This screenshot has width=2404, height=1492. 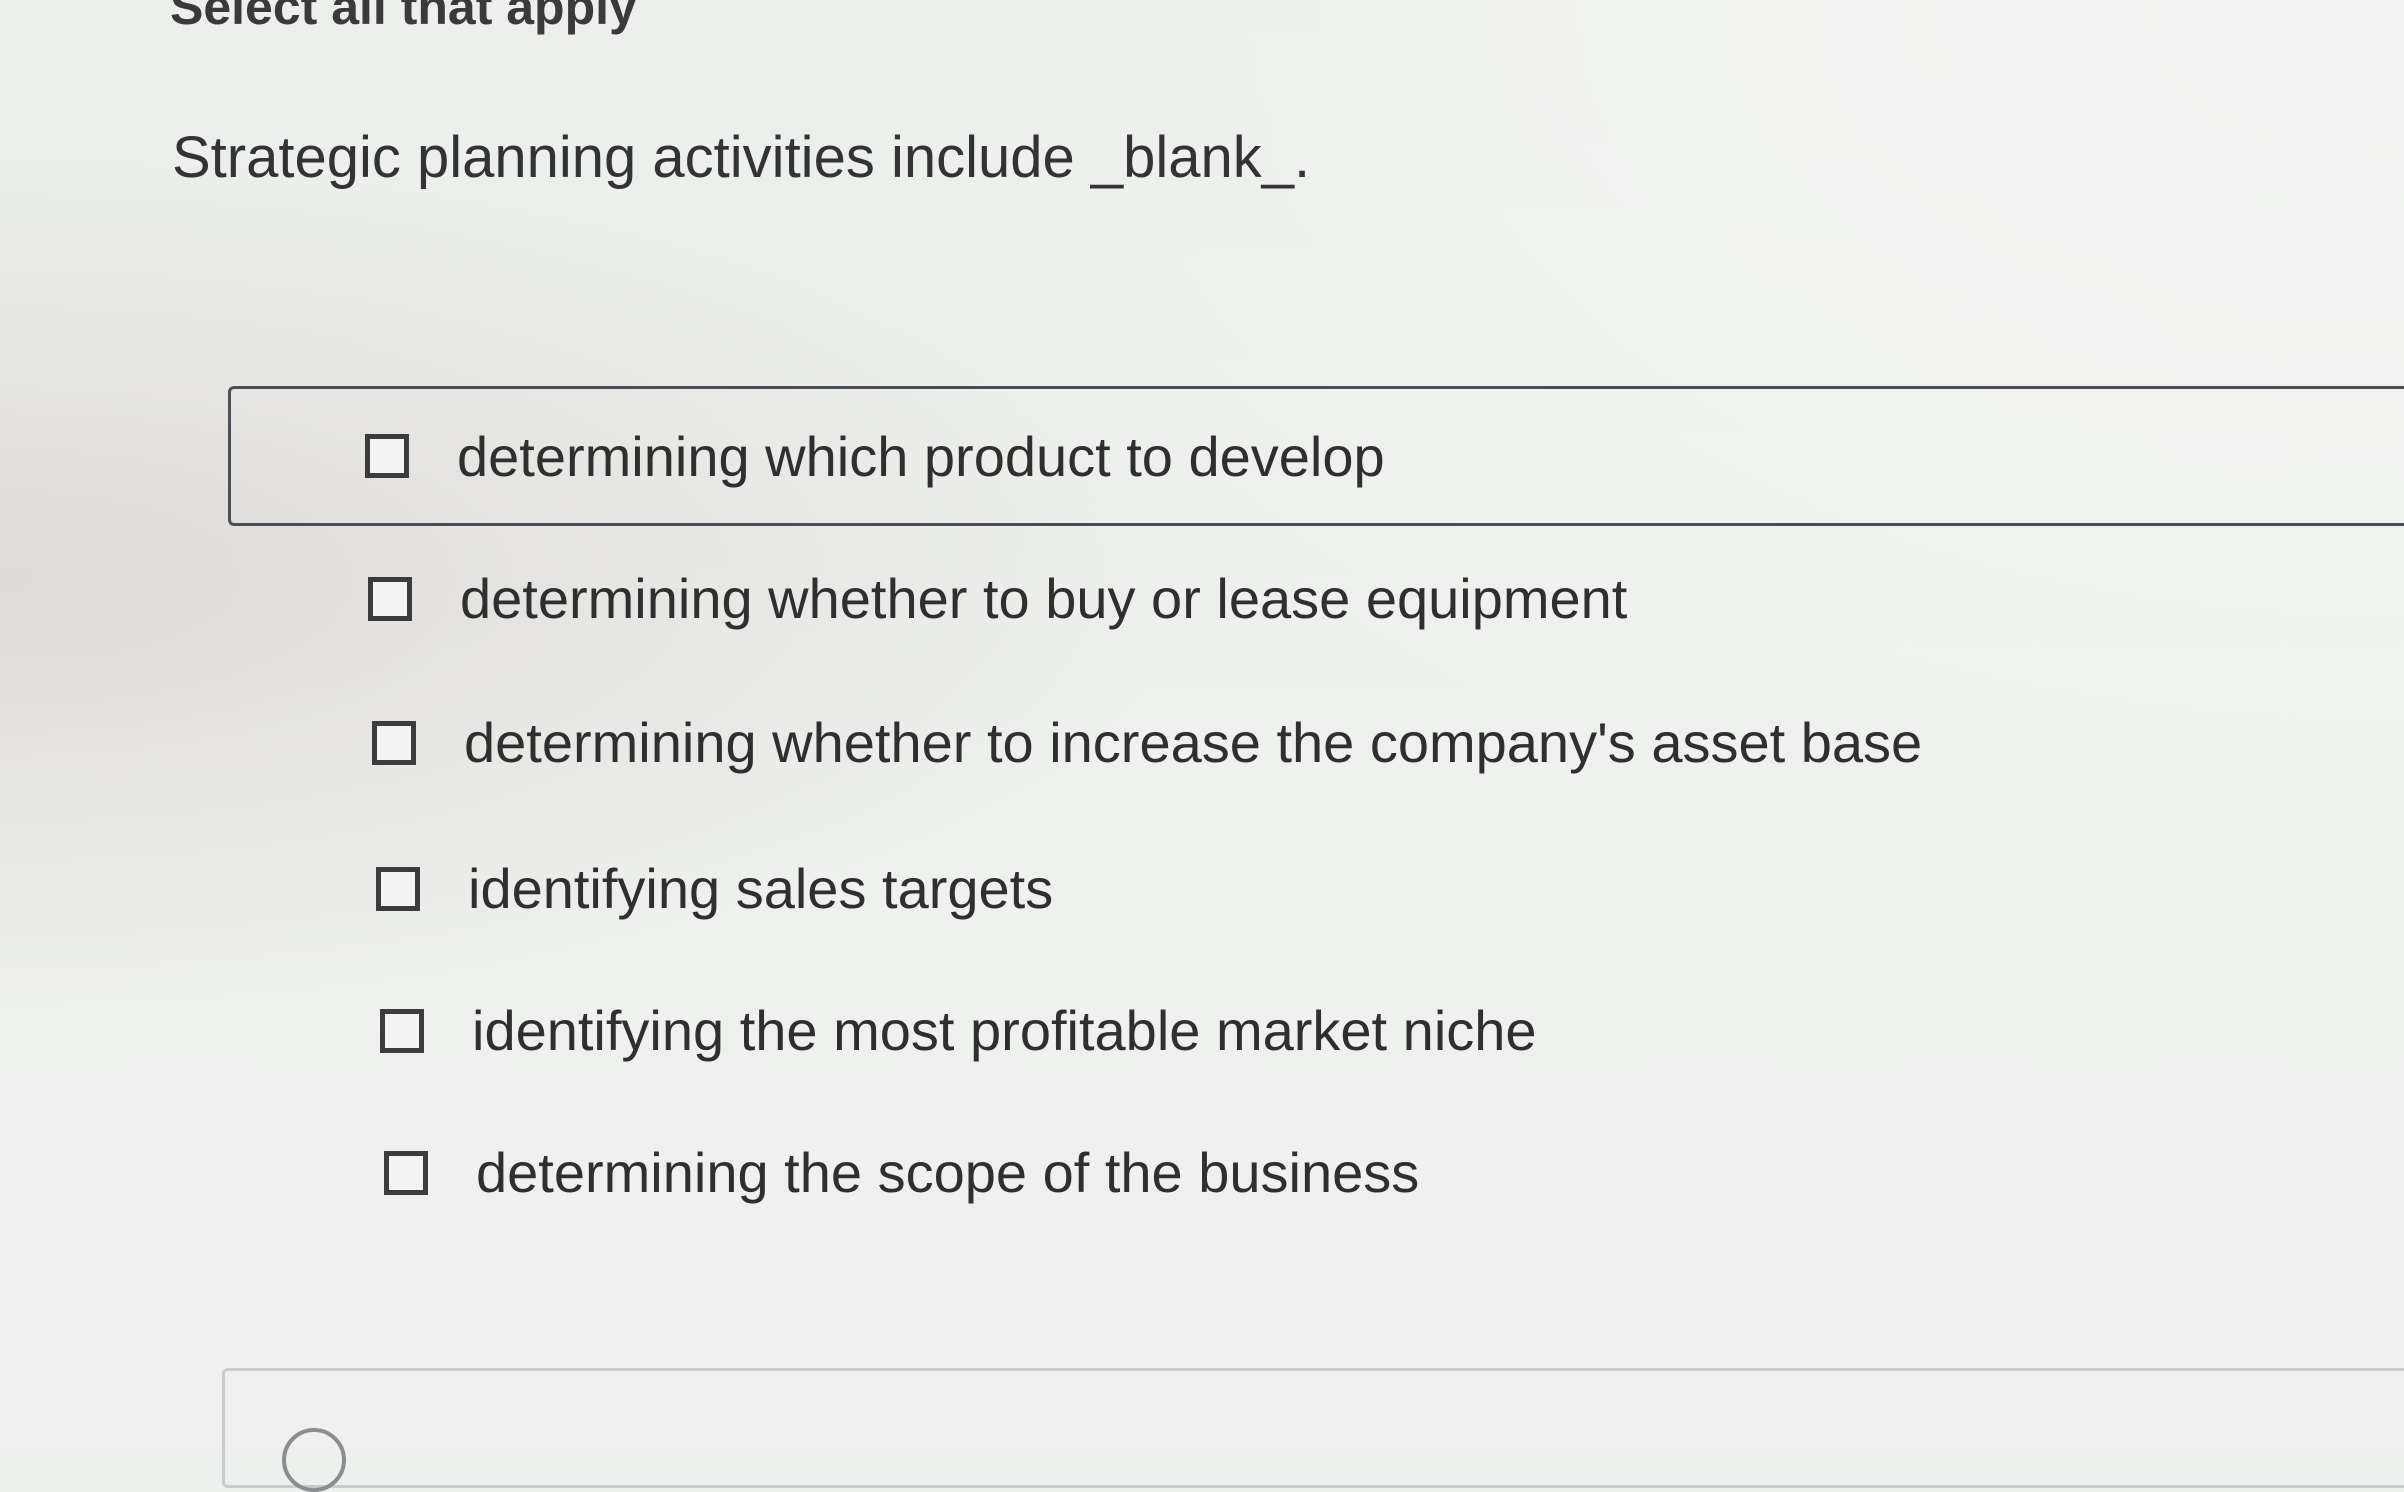 What do you see at coordinates (314, 1460) in the screenshot?
I see `radio-button` at bounding box center [314, 1460].